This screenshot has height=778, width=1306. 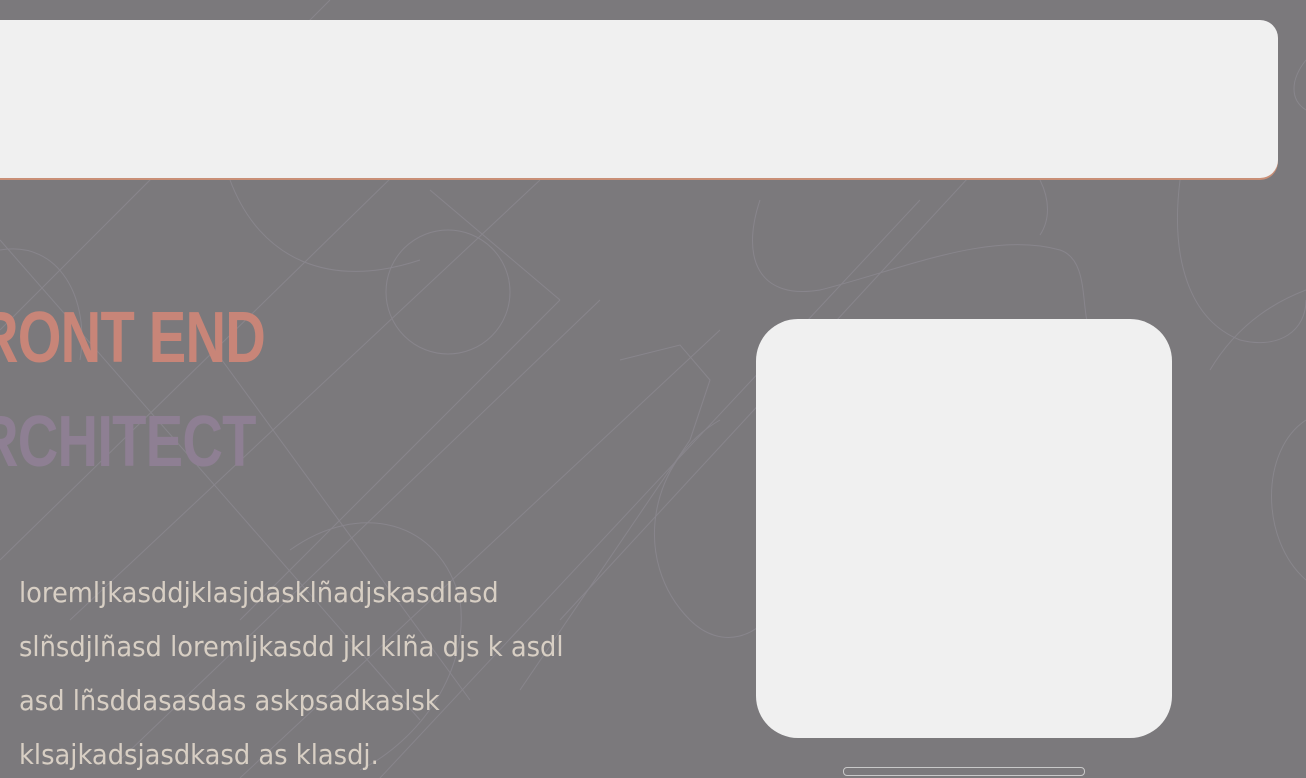 I want to click on hero-title: RONT END RCHITECT, so click(x=133, y=390).